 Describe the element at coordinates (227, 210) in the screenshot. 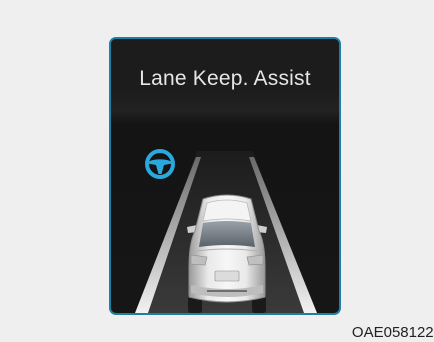

I see `car-roof` at that location.